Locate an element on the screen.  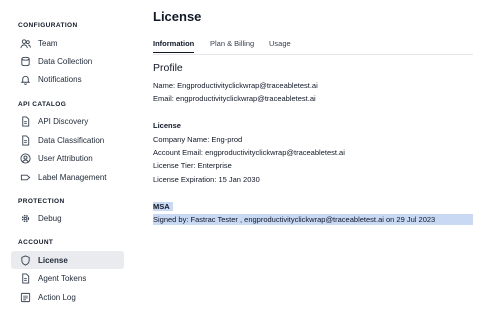
sidebar-item-notifications: Notifications is located at coordinates (67, 79).